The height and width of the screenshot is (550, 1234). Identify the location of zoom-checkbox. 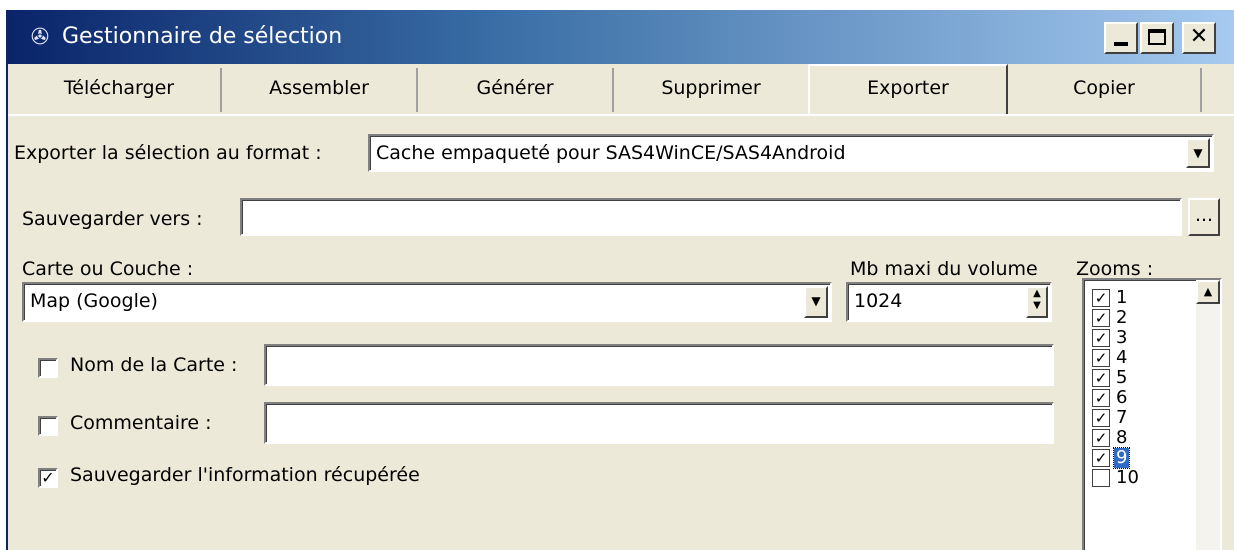
(1101, 478).